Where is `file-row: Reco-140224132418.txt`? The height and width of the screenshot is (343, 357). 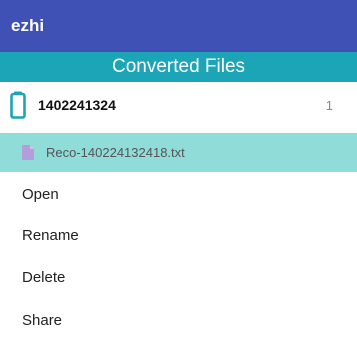
file-row: Reco-140224132418.txt is located at coordinates (178, 152).